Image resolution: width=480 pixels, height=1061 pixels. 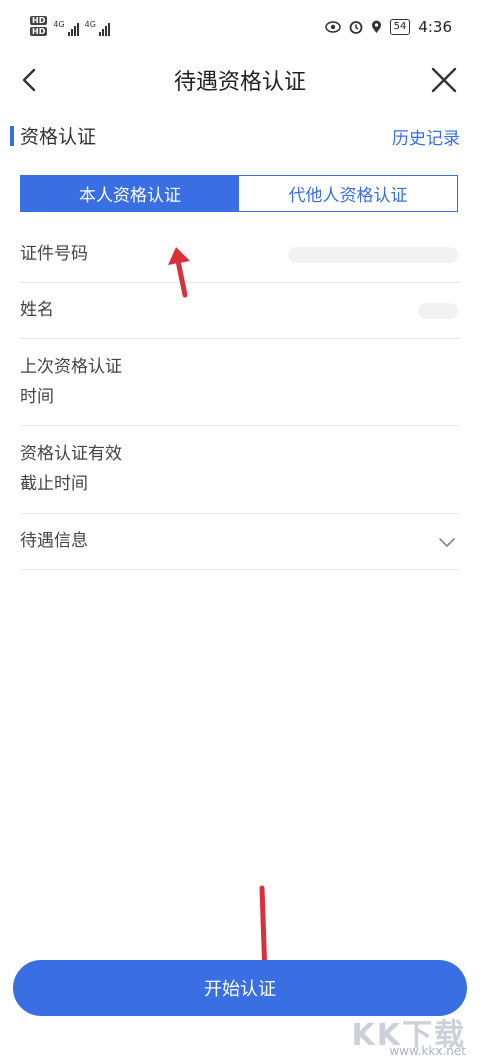 What do you see at coordinates (240, 382) in the screenshot?
I see `field-last-certification-time: 上次资格认证 时间` at bounding box center [240, 382].